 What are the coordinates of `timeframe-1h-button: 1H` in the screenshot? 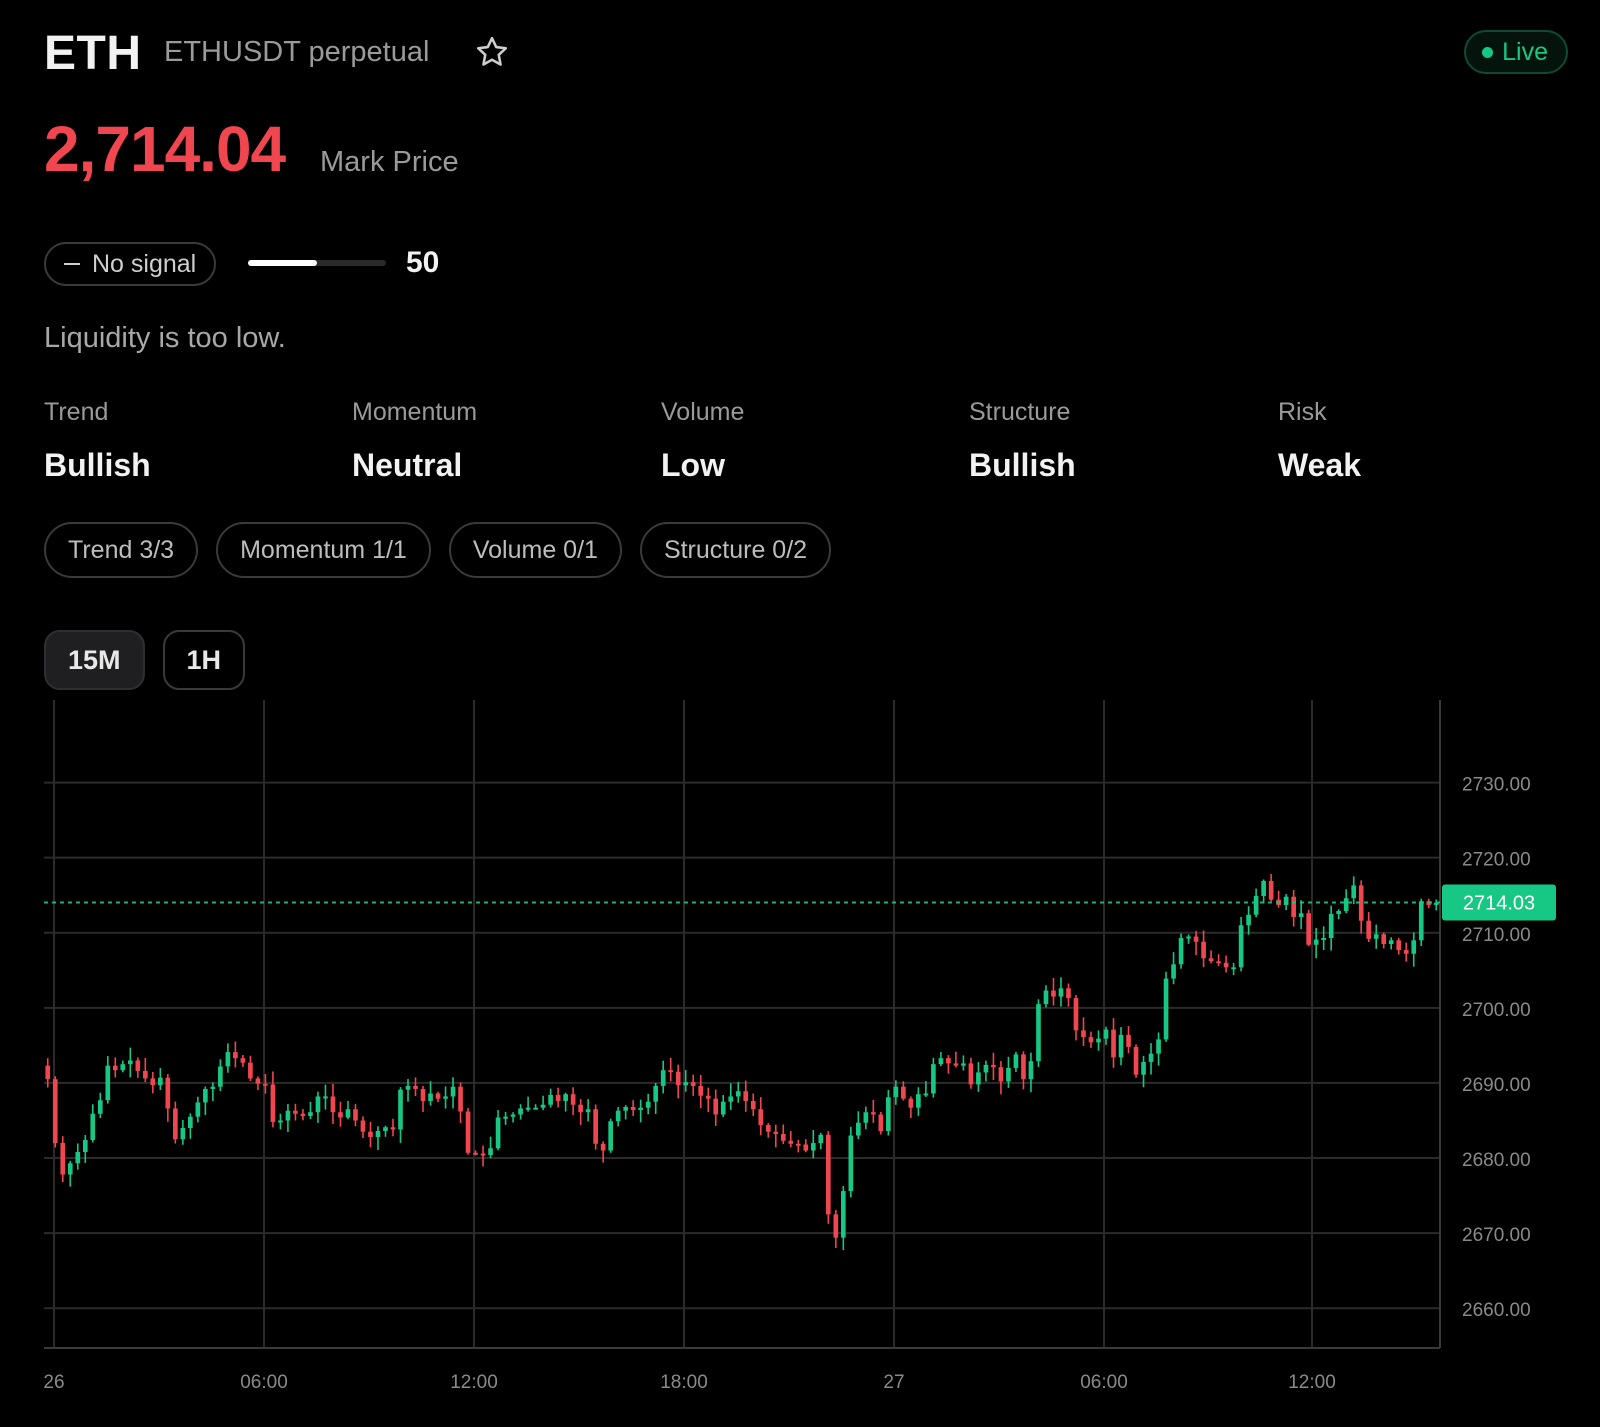 It's located at (204, 660).